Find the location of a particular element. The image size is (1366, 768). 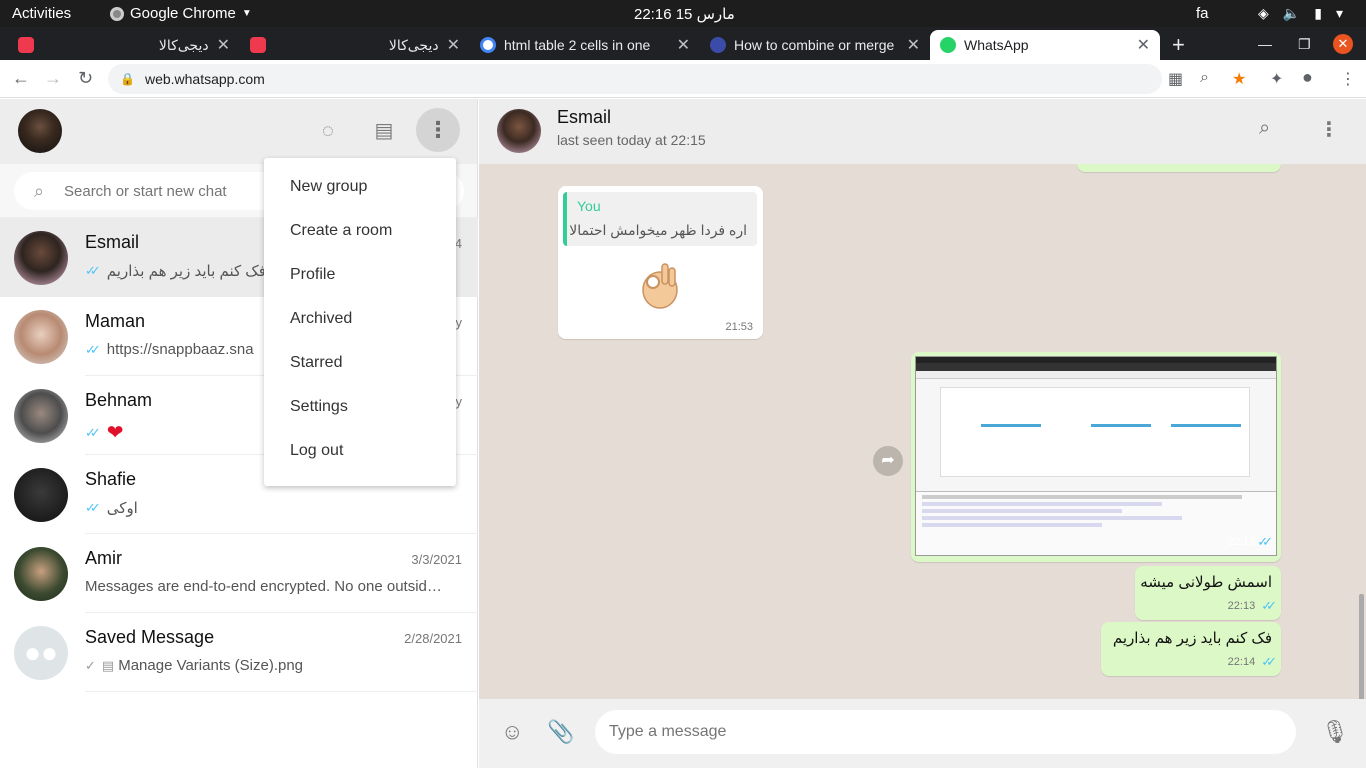

menu-item-create-room: Create a room is located at coordinates (360, 231).